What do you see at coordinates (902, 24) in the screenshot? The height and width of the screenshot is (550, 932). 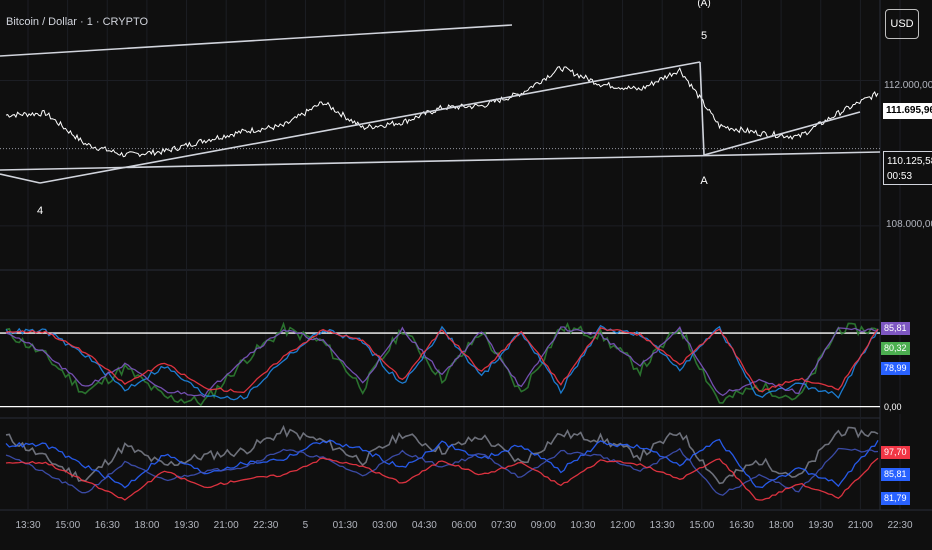 I see `currency-button: USD` at bounding box center [902, 24].